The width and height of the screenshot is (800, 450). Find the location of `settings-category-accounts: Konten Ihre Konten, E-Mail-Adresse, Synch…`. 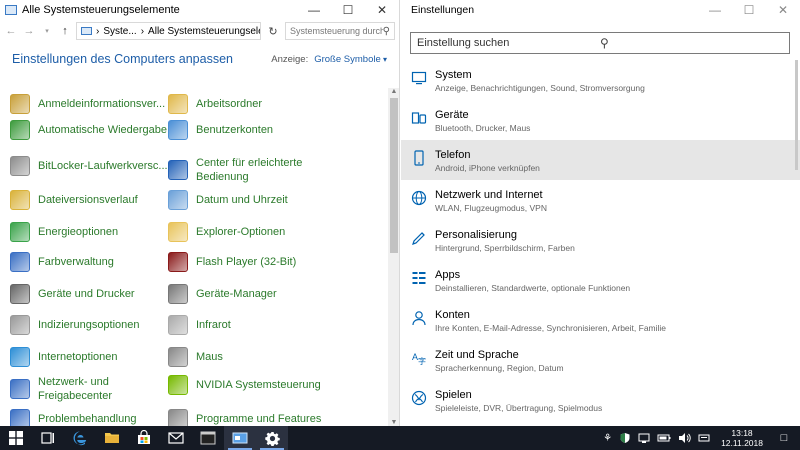

settings-category-accounts: Konten Ihre Konten, E-Mail-Adresse, Synch… is located at coordinates (600, 320).